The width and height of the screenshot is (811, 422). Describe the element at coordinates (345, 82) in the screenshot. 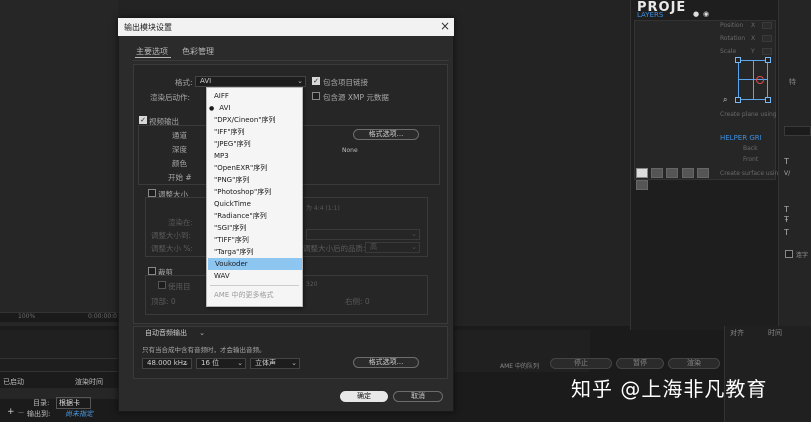

I see `include-project-link-label: 包含项目链接` at that location.